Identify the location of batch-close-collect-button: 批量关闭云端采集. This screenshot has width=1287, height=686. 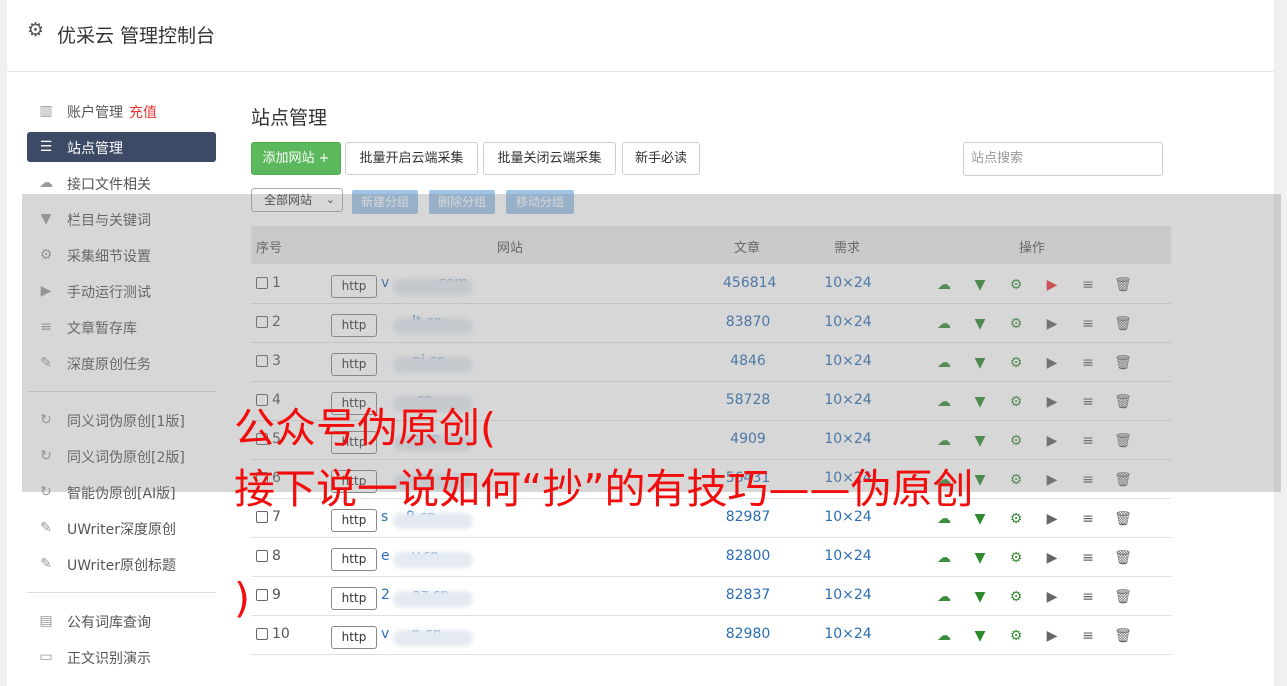
(549, 158).